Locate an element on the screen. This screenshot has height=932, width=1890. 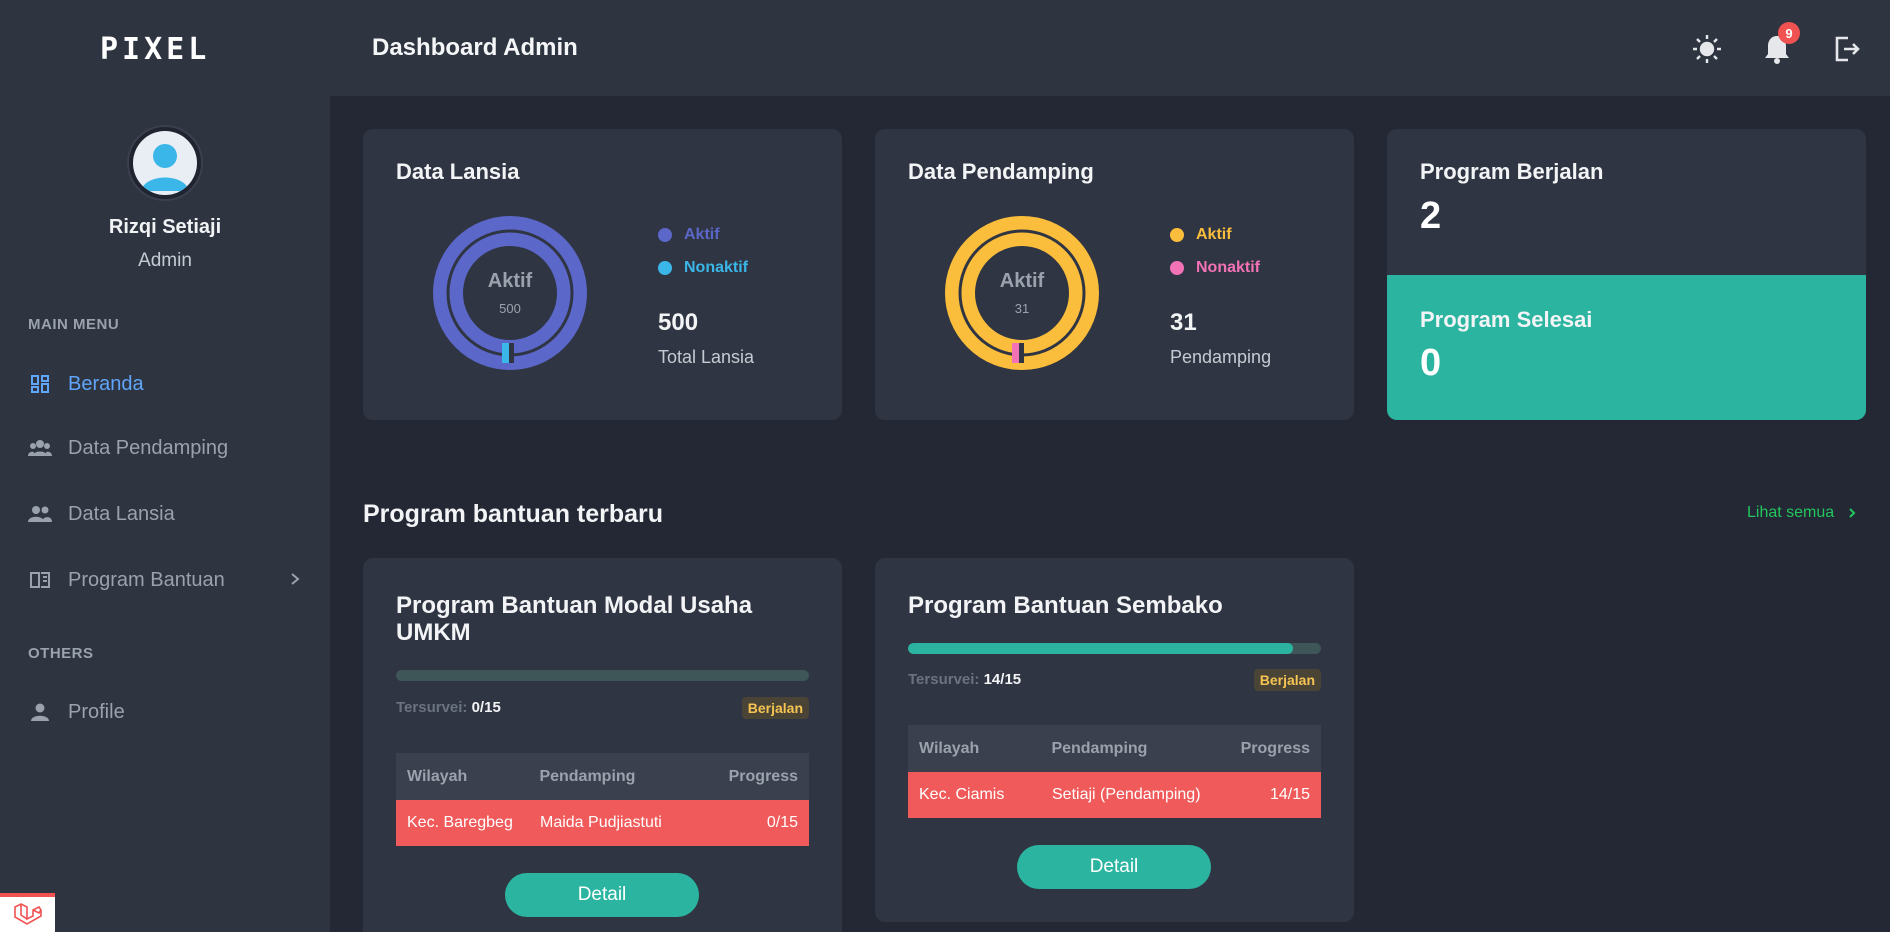
cell-wilayah: Kec. Baregbeg is located at coordinates (460, 822).